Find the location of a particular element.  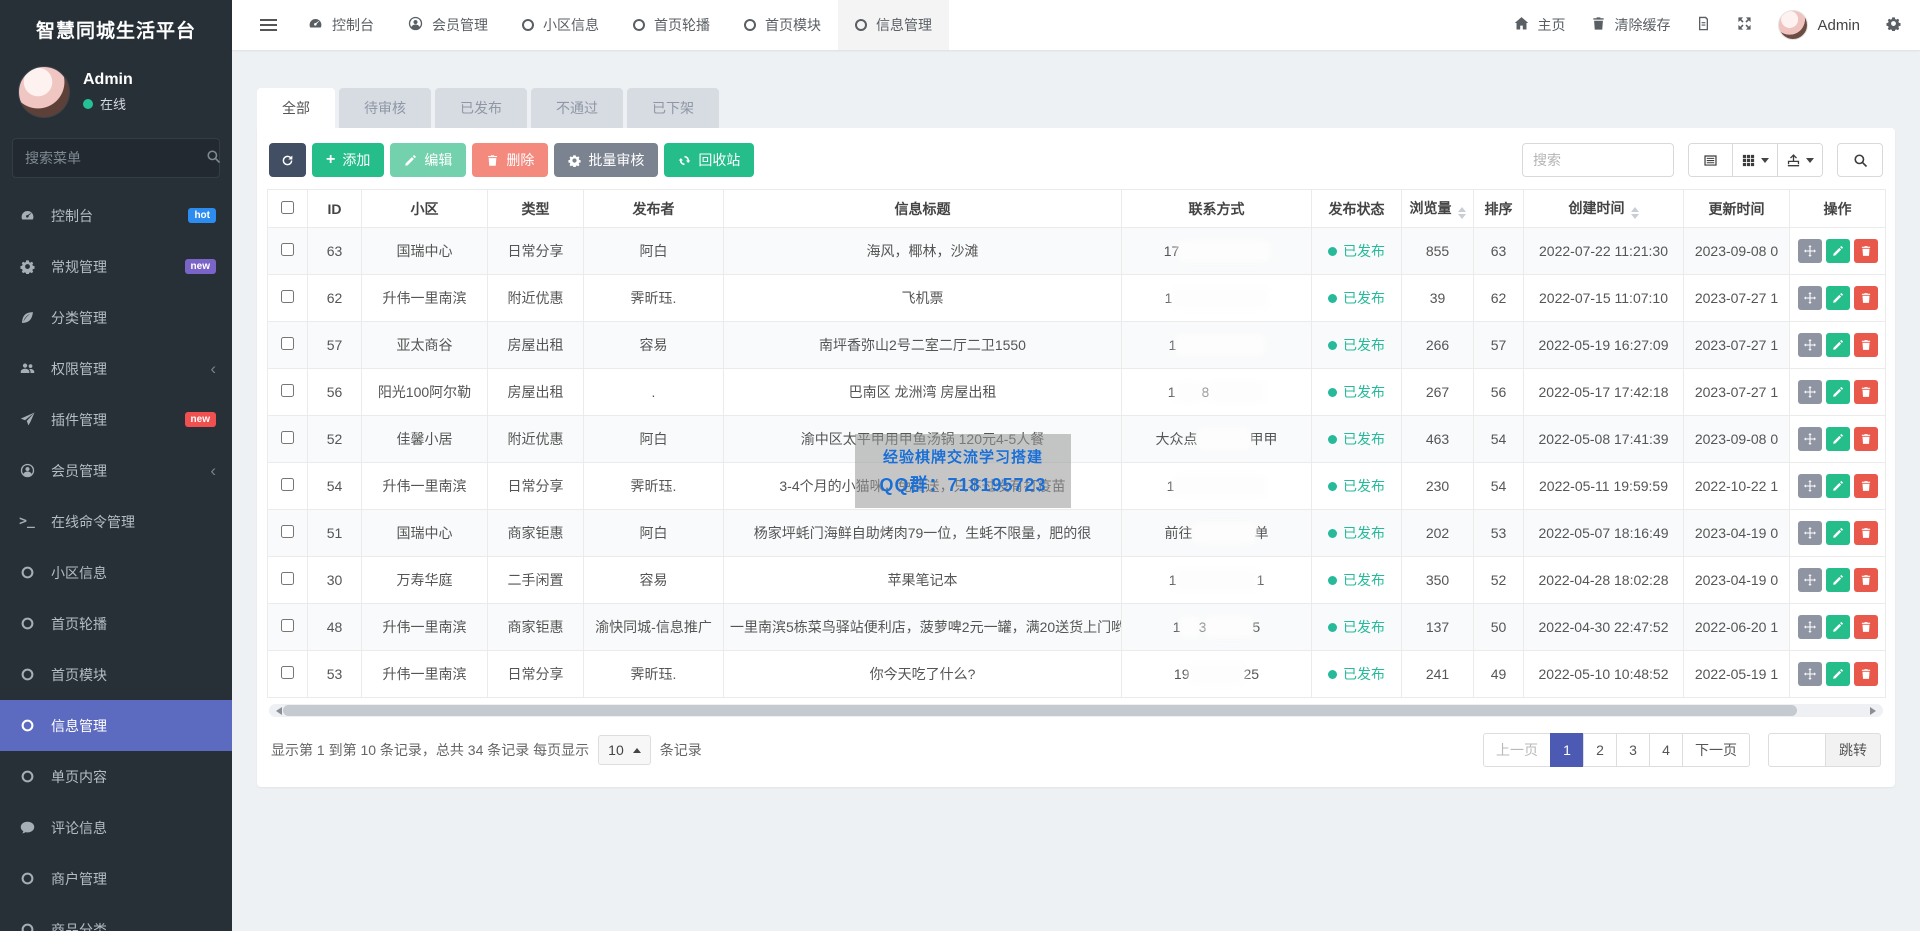

settings-button is located at coordinates (1893, 25).